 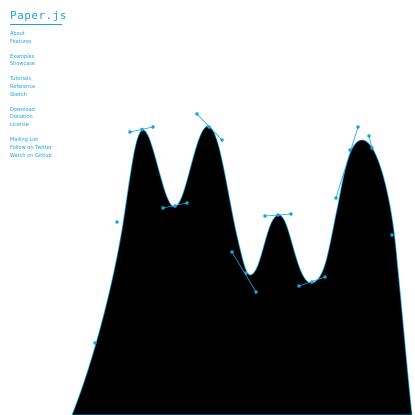 I want to click on nav-group-examples: Examples Showcase, so click(x=31, y=62).